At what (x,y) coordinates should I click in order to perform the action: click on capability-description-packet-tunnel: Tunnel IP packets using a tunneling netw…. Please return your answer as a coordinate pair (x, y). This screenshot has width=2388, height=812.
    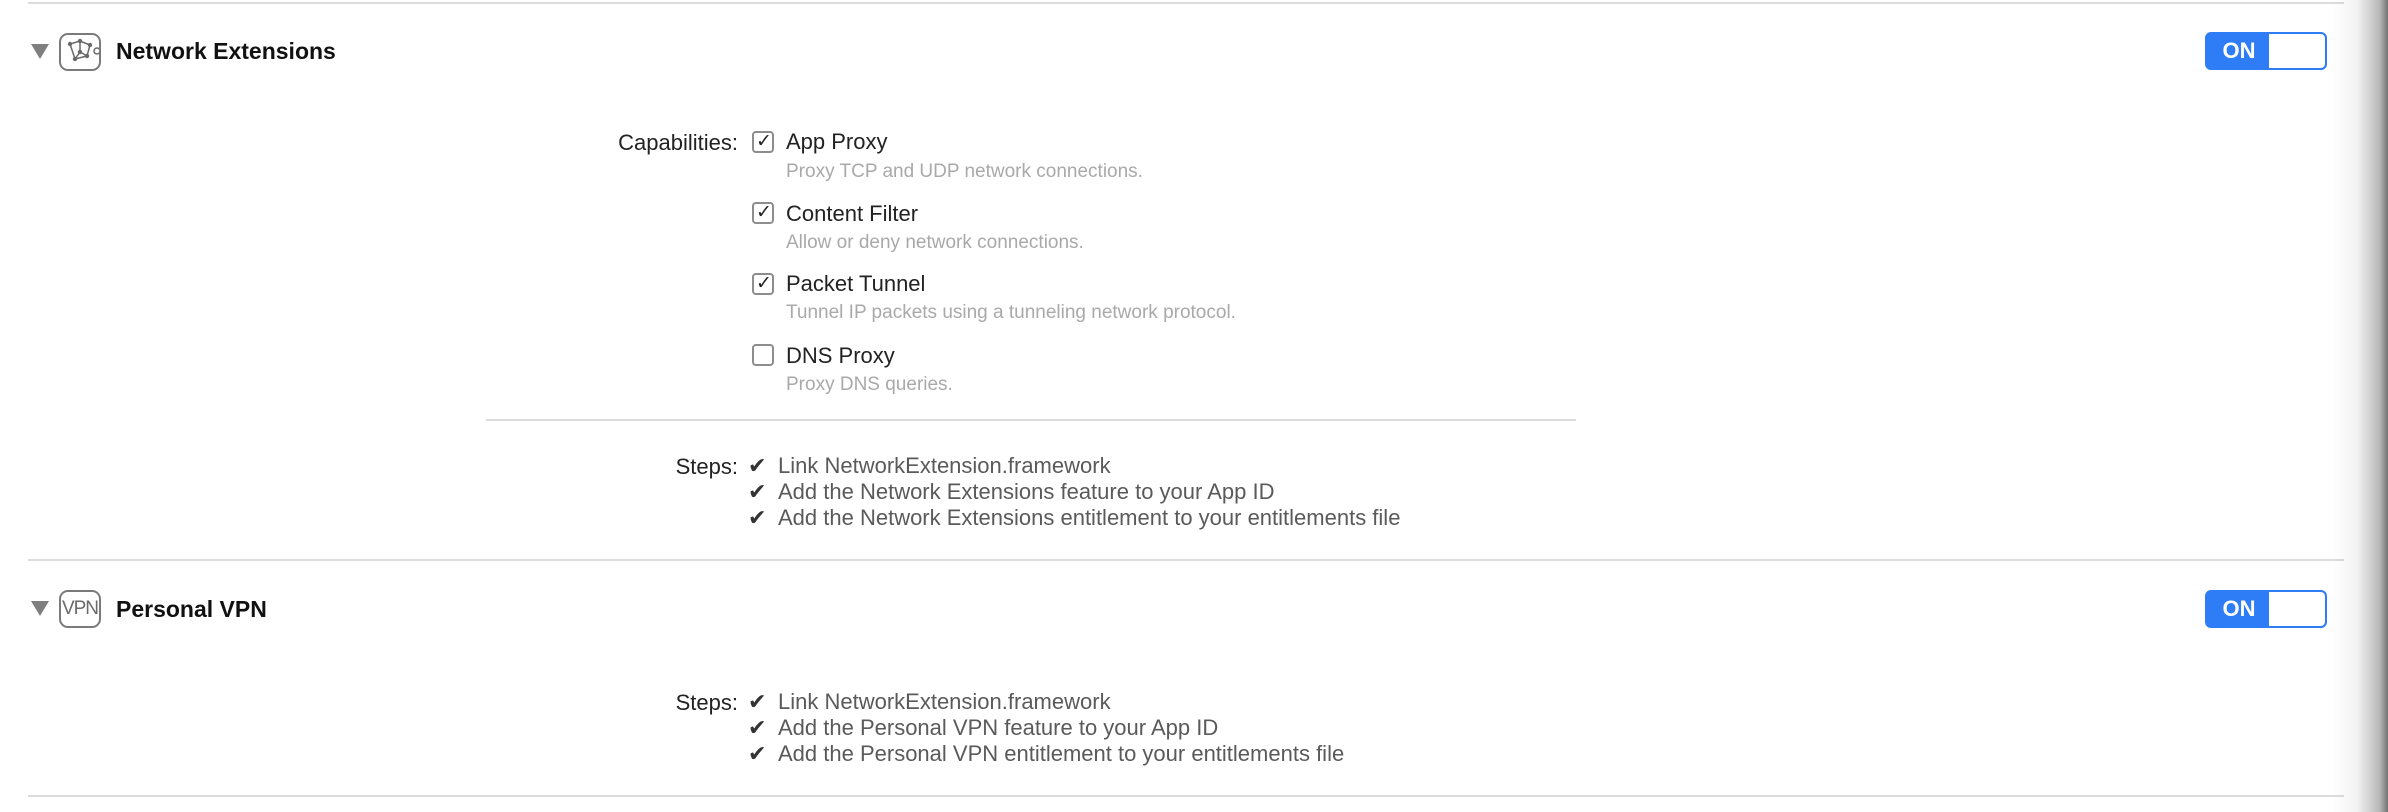
    Looking at the image, I should click on (1011, 312).